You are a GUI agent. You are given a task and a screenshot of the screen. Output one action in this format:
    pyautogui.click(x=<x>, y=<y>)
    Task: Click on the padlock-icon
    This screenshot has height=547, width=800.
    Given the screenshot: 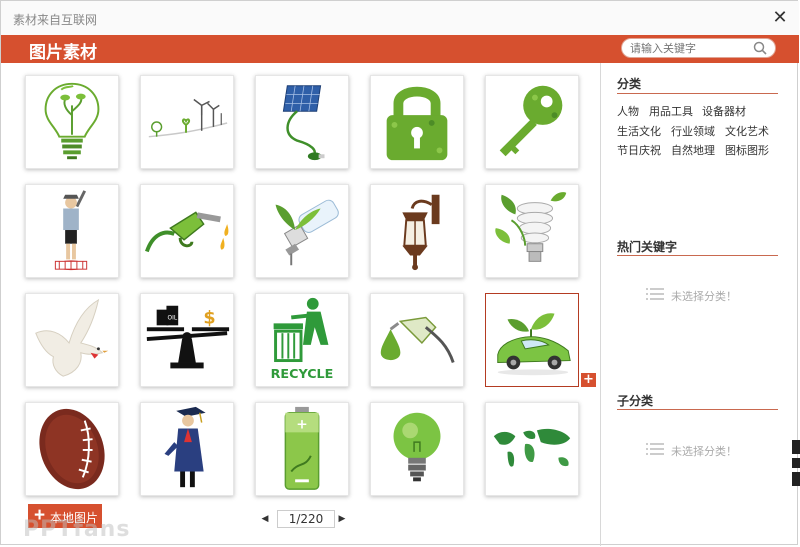 What is the action you would take?
    pyautogui.click(x=417, y=123)
    